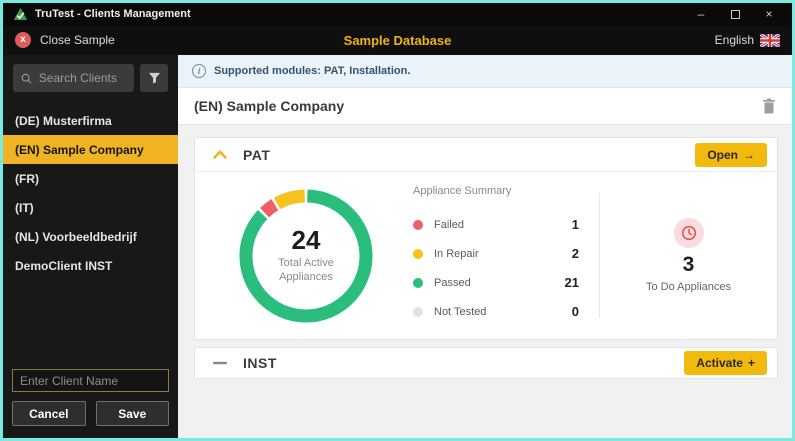 The width and height of the screenshot is (795, 441). Describe the element at coordinates (485, 106) in the screenshot. I see `client-header: (EN) Sample Company` at that location.